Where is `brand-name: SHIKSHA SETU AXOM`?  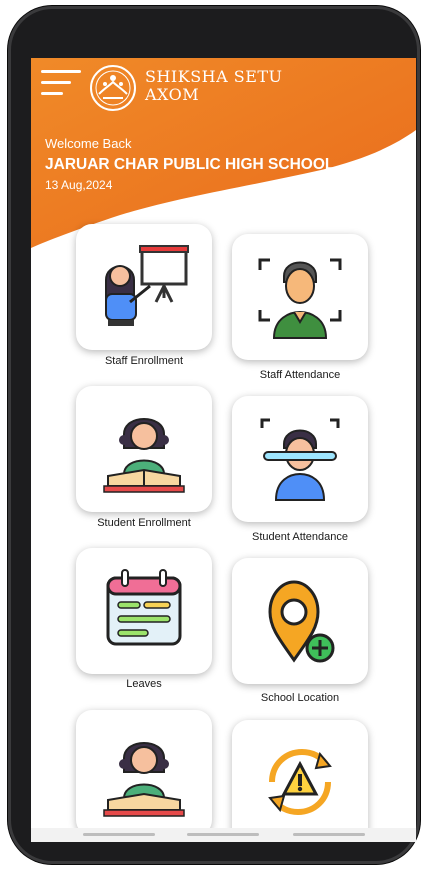
brand-name: SHIKSHA SETU AXOM is located at coordinates (214, 86).